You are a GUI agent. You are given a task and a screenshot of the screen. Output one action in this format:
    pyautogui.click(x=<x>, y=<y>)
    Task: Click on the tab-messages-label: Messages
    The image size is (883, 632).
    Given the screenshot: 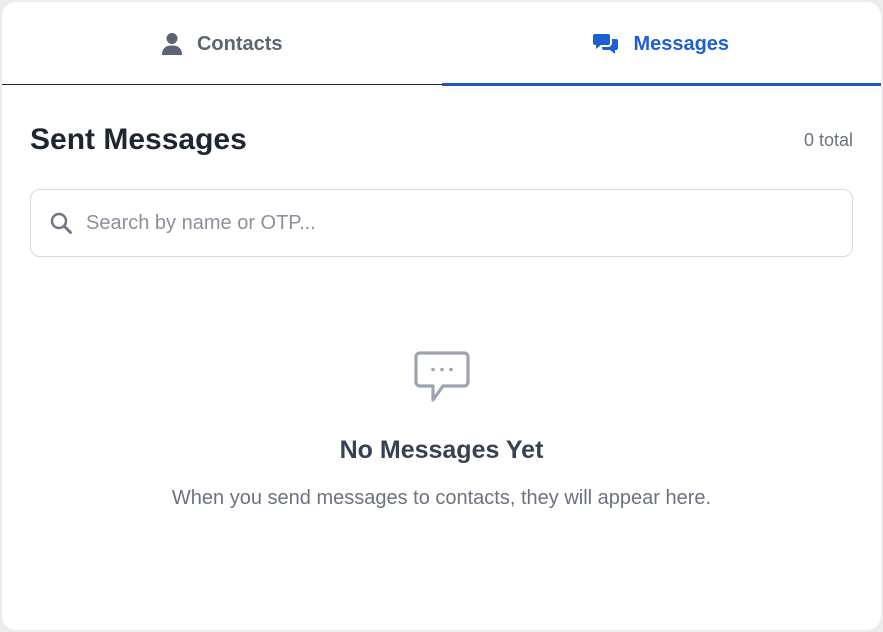 What is the action you would take?
    pyautogui.click(x=681, y=43)
    